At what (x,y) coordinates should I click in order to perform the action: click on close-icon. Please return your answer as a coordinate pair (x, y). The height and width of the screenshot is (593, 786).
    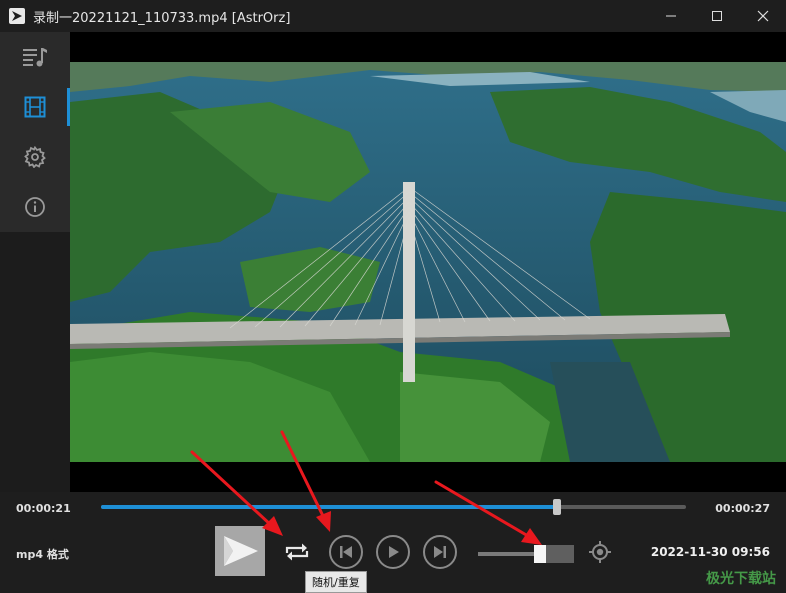
    Looking at the image, I should click on (763, 16).